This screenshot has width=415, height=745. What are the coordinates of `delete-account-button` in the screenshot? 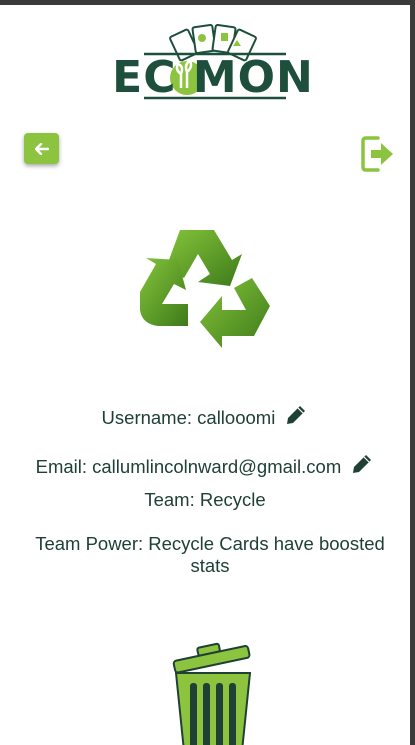 It's located at (213, 693).